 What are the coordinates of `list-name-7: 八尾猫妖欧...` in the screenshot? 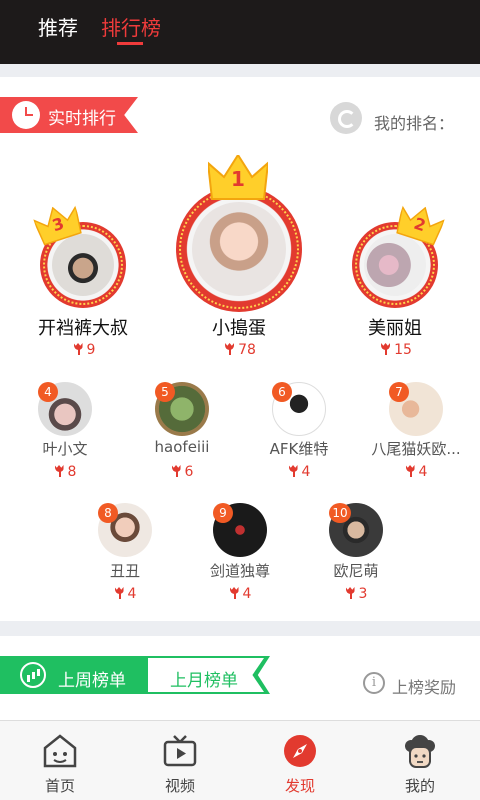 It's located at (416, 449).